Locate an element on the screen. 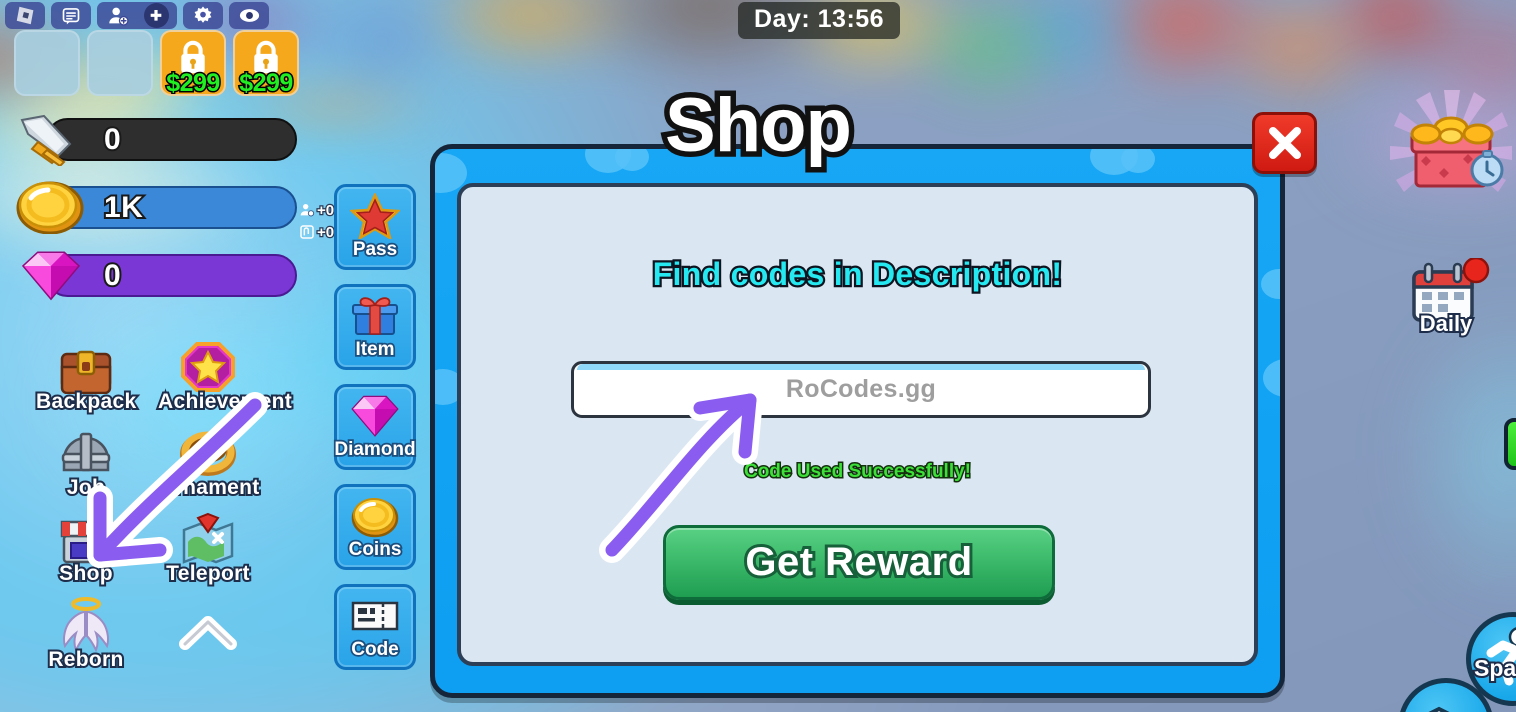  menu-item-teleport: Teleport is located at coordinates (208, 546).